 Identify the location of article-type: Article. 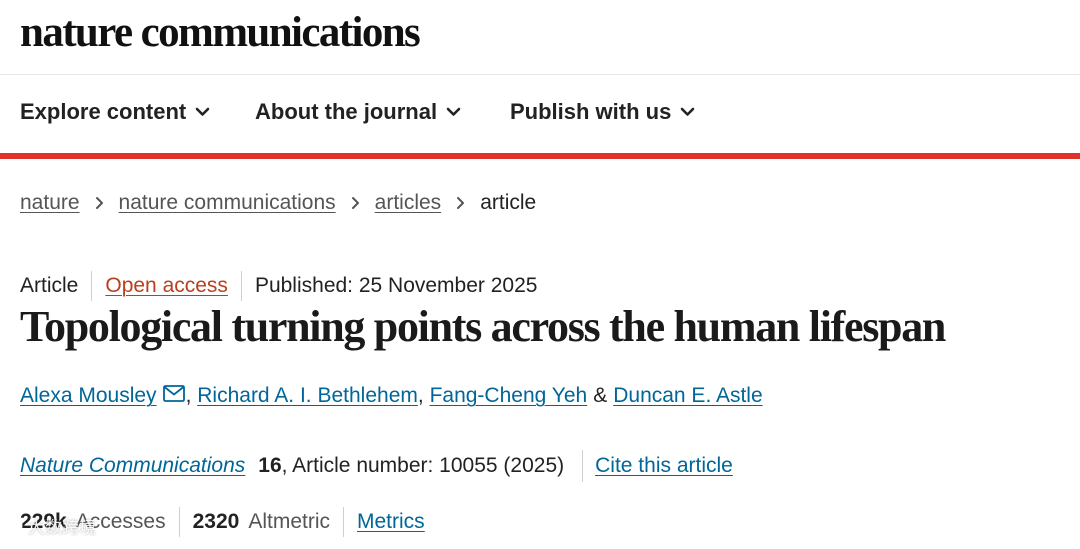
(49, 285).